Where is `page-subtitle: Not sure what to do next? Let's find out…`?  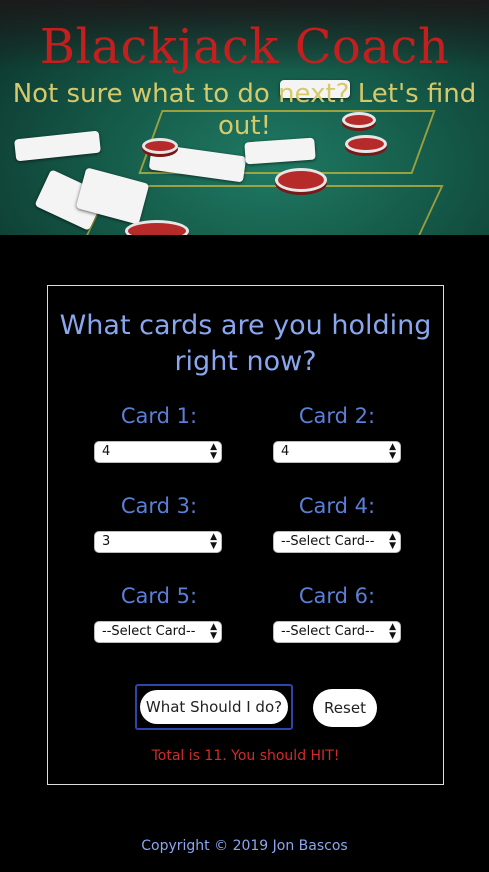
page-subtitle: Not sure what to do next? Let's find out… is located at coordinates (244, 110).